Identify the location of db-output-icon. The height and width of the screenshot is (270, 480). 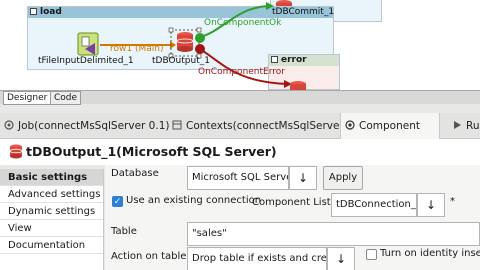
(186, 43).